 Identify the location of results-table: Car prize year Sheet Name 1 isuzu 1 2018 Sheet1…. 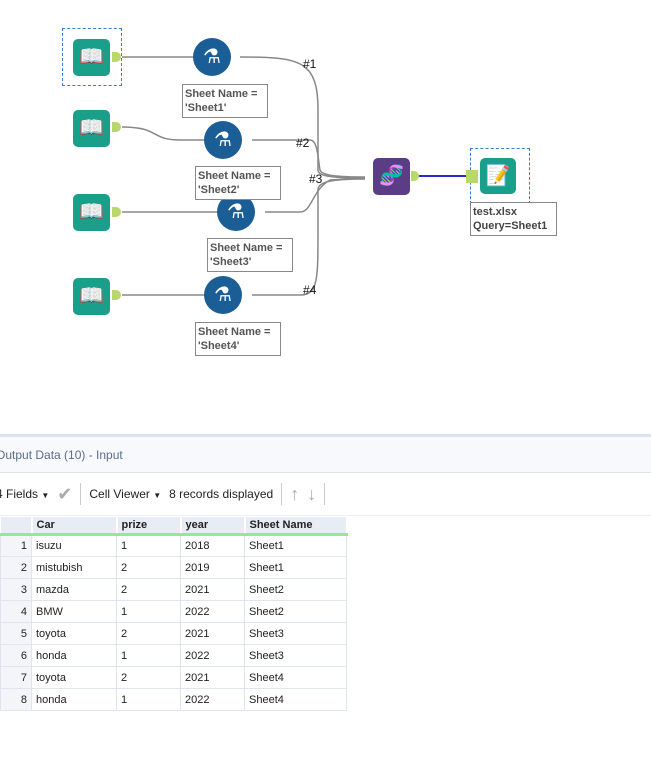
(174, 614).